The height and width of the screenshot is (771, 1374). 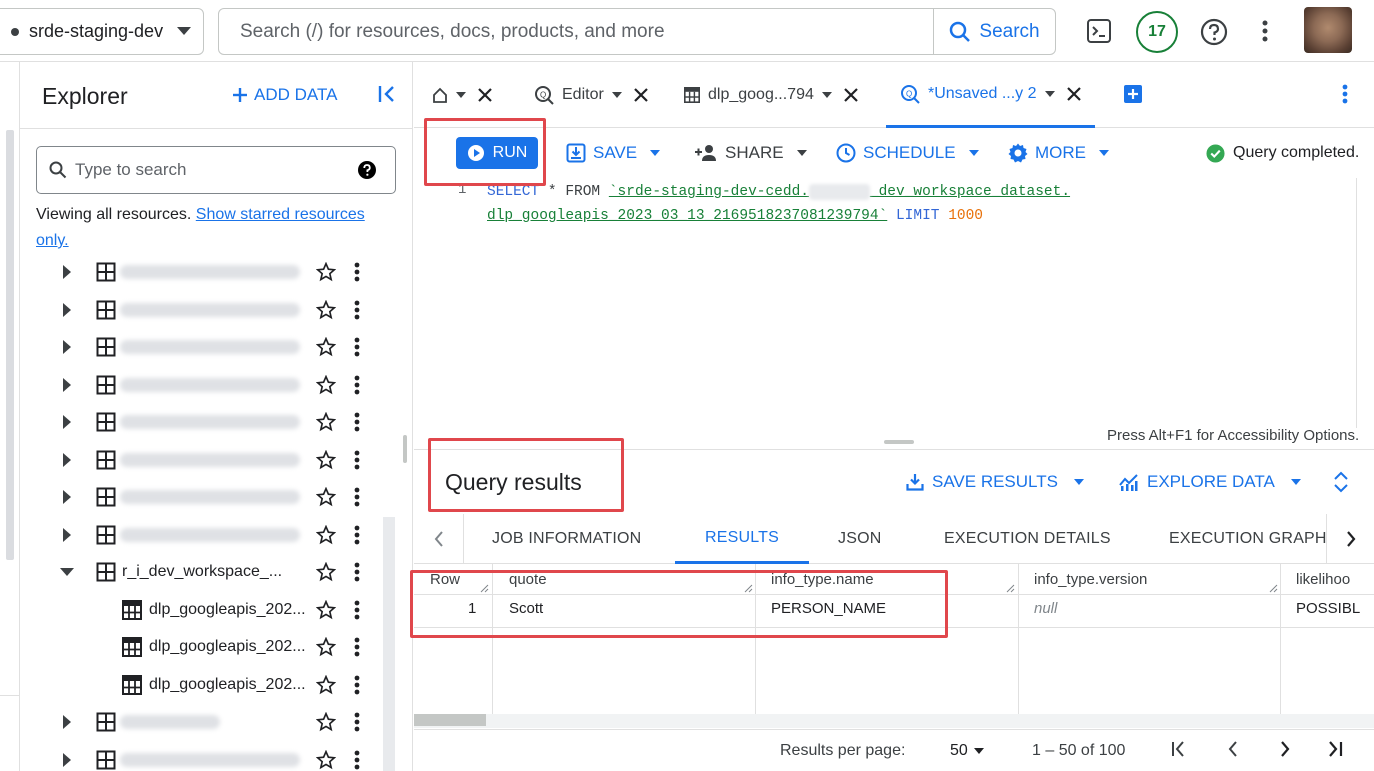 I want to click on explorer-search-input, so click(x=210, y=170).